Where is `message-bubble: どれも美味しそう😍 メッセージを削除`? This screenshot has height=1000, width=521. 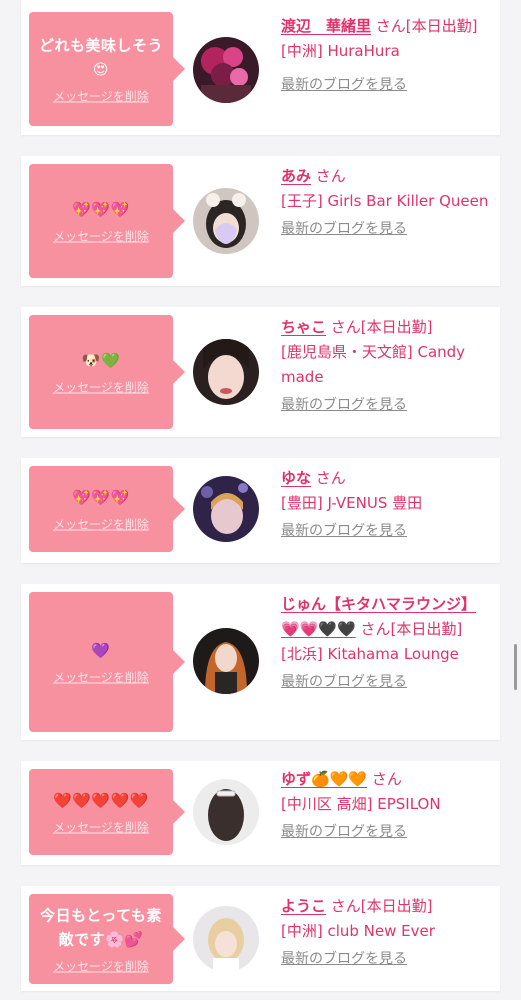
message-bubble: どれも美味しそう😍 メッセージを削除 is located at coordinates (107, 69).